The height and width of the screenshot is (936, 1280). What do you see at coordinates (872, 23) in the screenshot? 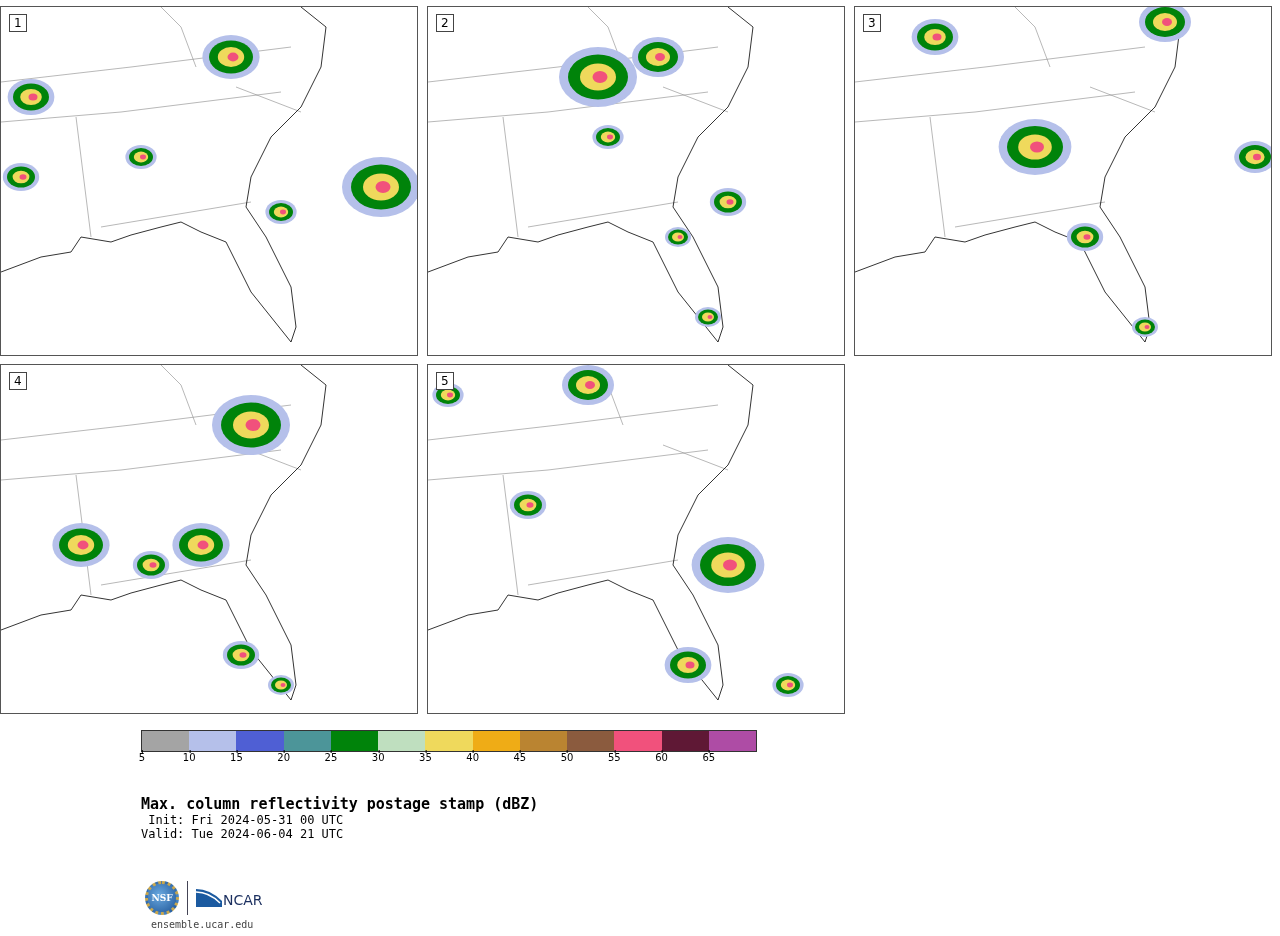
I see `panel-number: 3` at bounding box center [872, 23].